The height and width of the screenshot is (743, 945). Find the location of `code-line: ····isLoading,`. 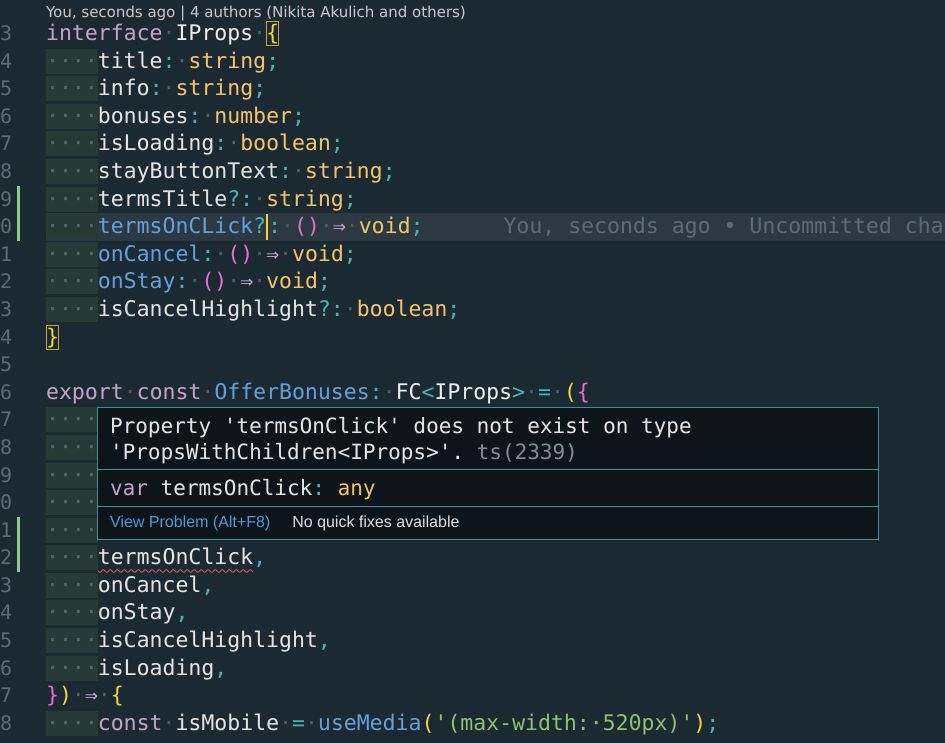

code-line: ····isLoading, is located at coordinates (137, 668).